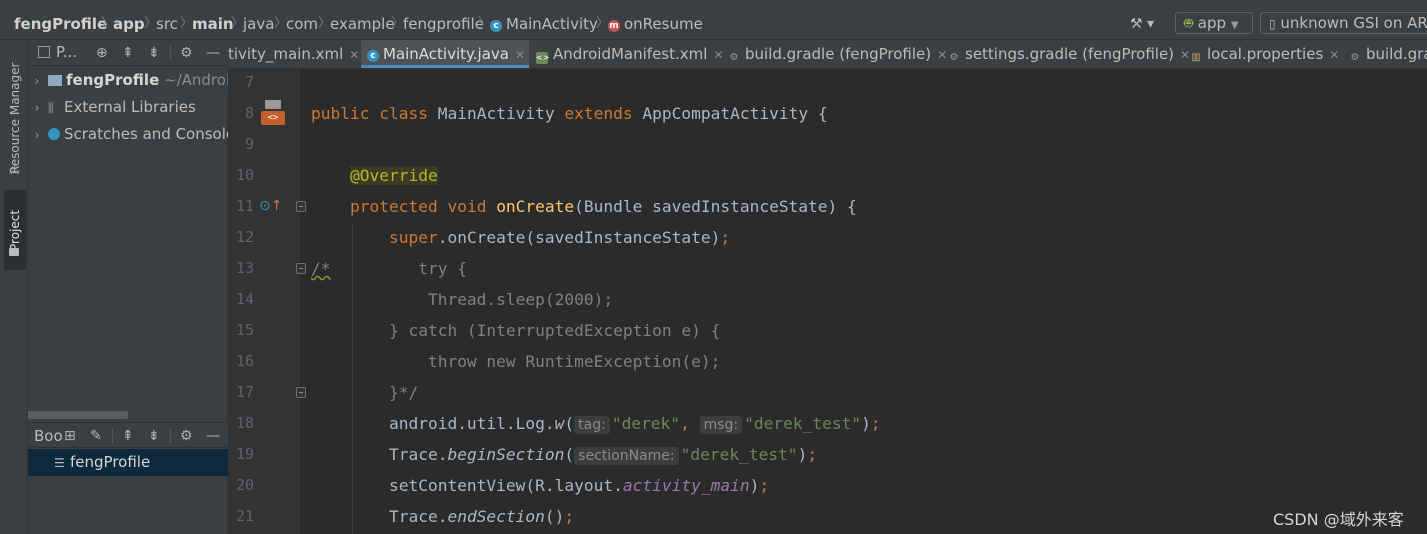 The width and height of the screenshot is (1427, 534). Describe the element at coordinates (1265, 54) in the screenshot. I see `tab-label: local.properties` at that location.